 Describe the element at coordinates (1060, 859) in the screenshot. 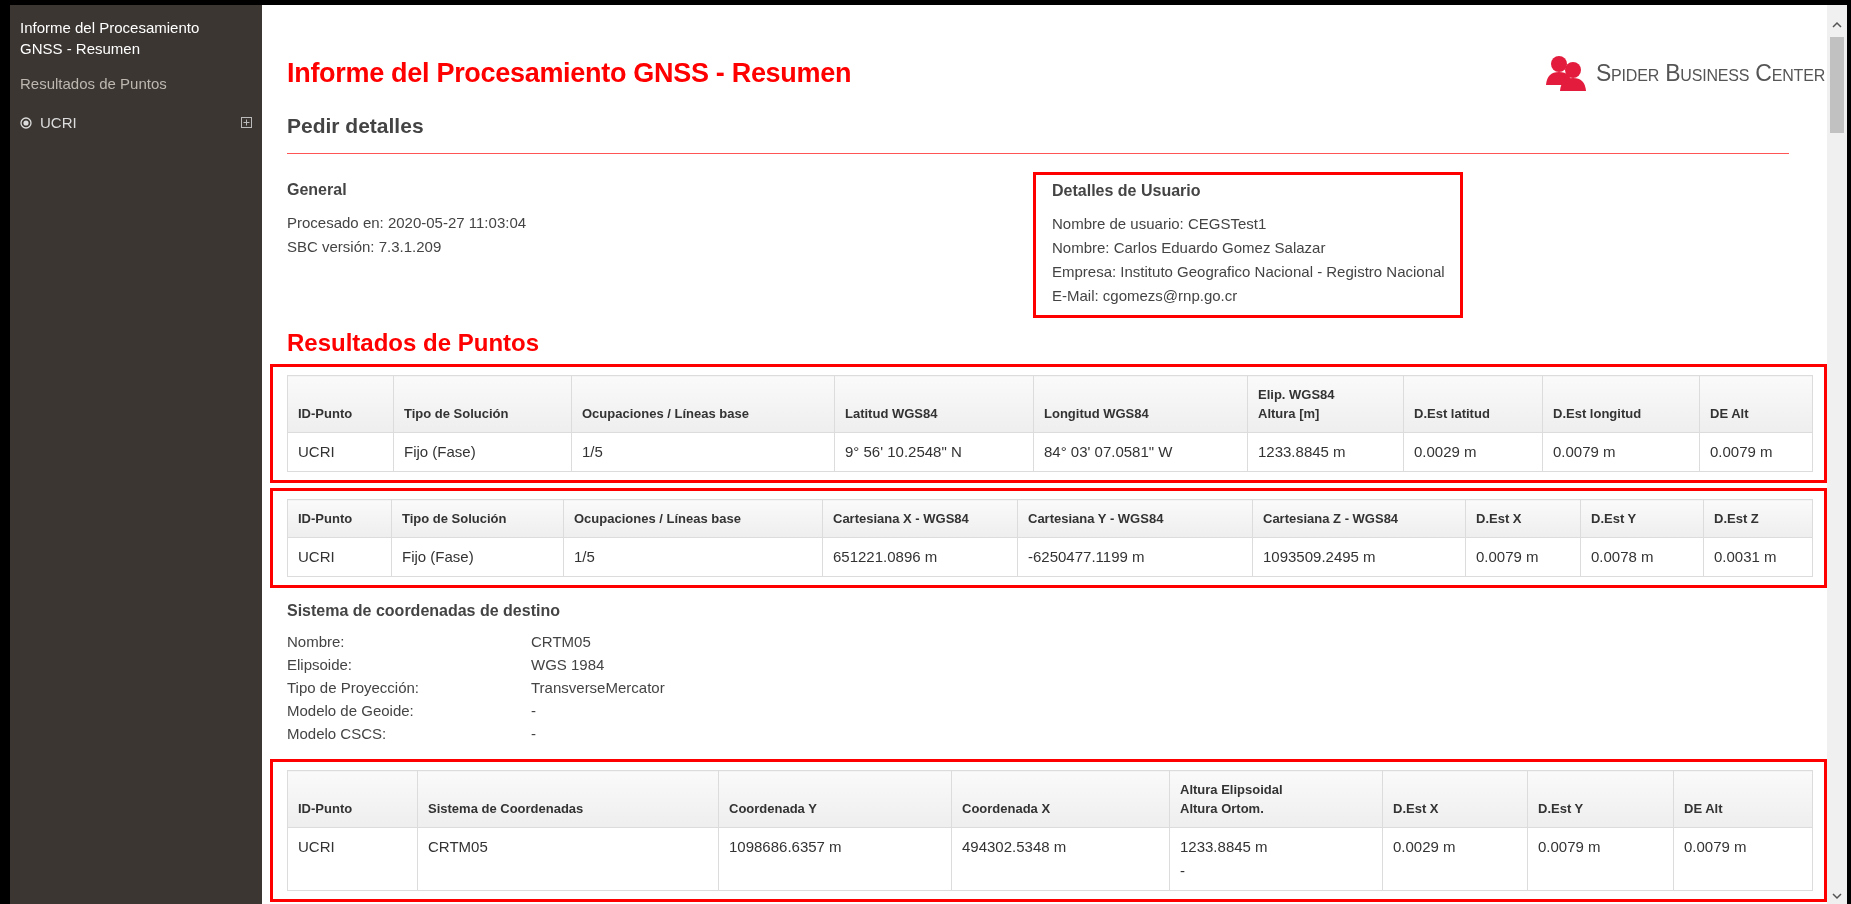

I see `table-cell: 494302.5348 m` at that location.